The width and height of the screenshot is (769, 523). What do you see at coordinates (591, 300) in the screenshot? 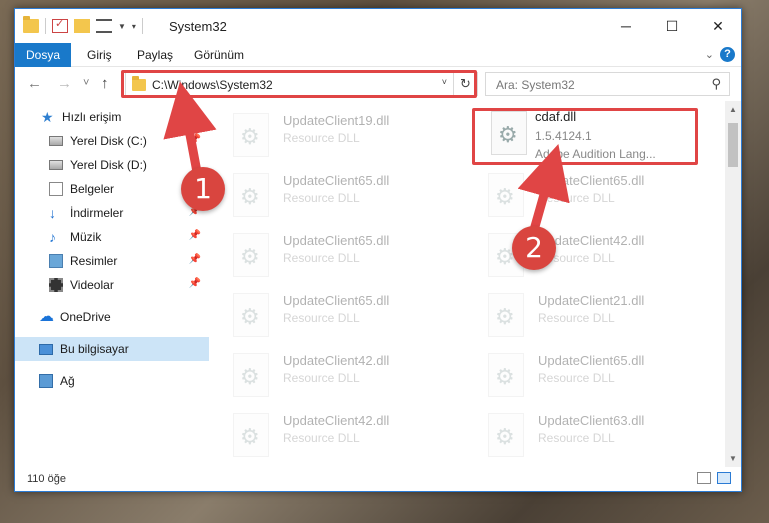
I see `file-name: UpdateClient21.dll` at bounding box center [591, 300].